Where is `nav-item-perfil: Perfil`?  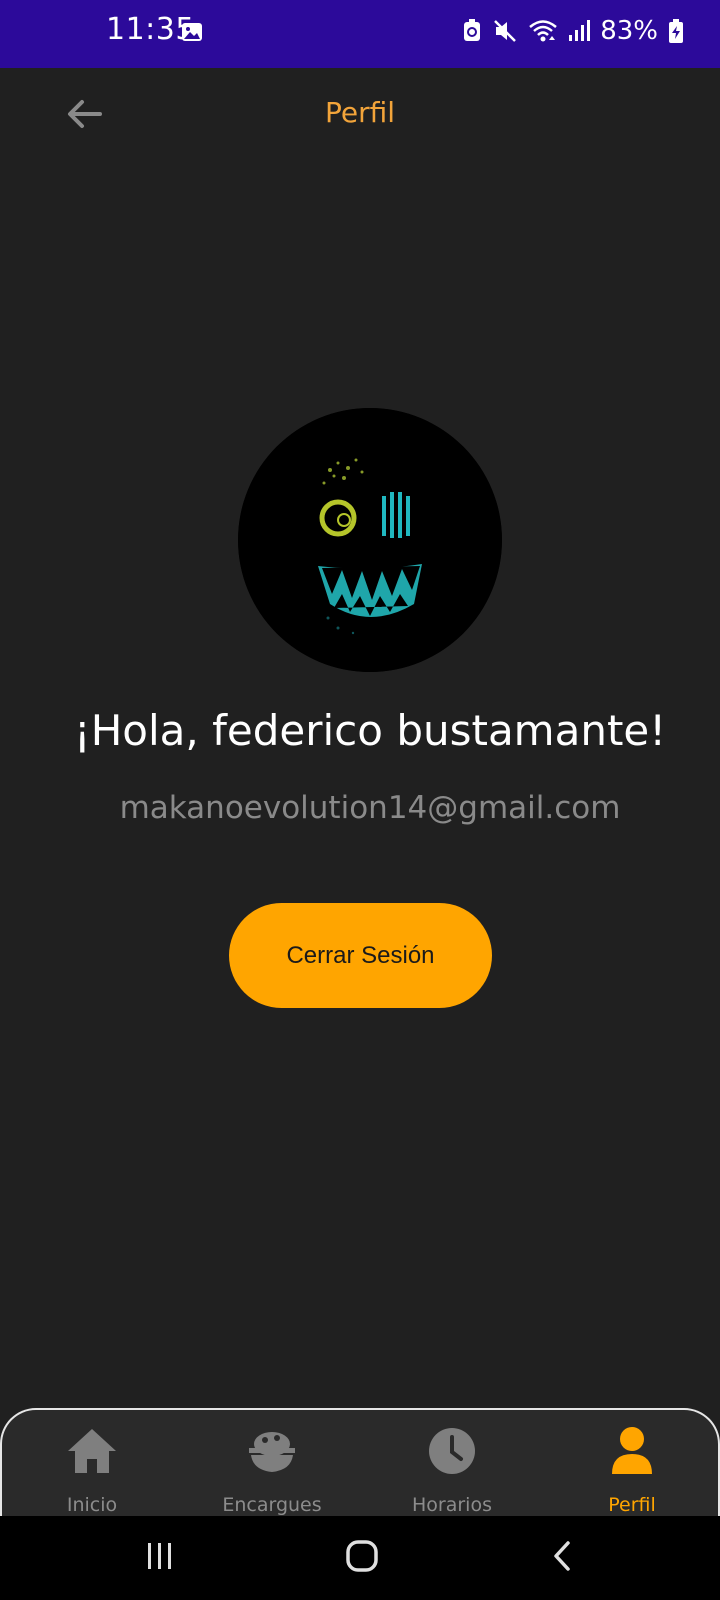 nav-item-perfil: Perfil is located at coordinates (631, 1464).